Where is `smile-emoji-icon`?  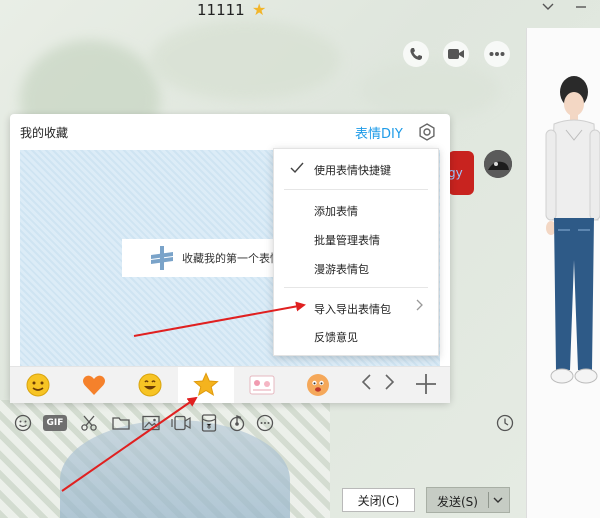
smile-emoji-icon is located at coordinates (38, 385).